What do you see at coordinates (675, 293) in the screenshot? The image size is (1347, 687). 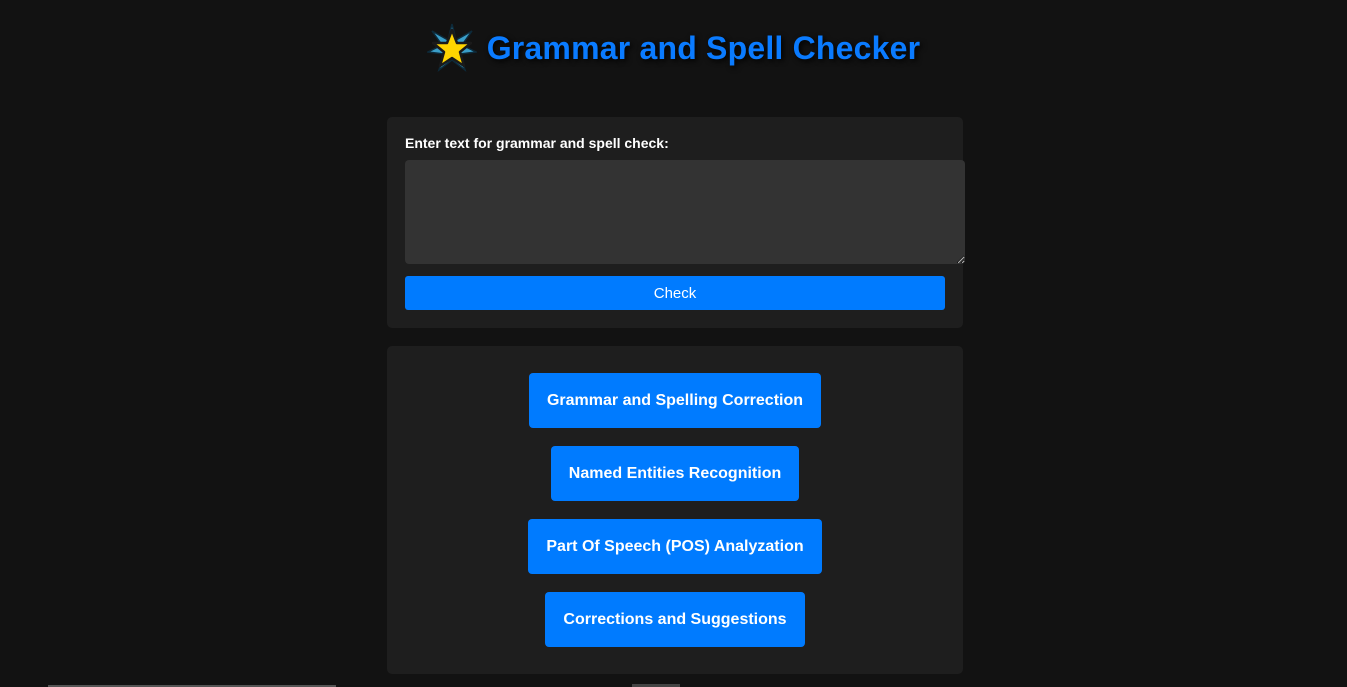 I see `check-button: Check` at bounding box center [675, 293].